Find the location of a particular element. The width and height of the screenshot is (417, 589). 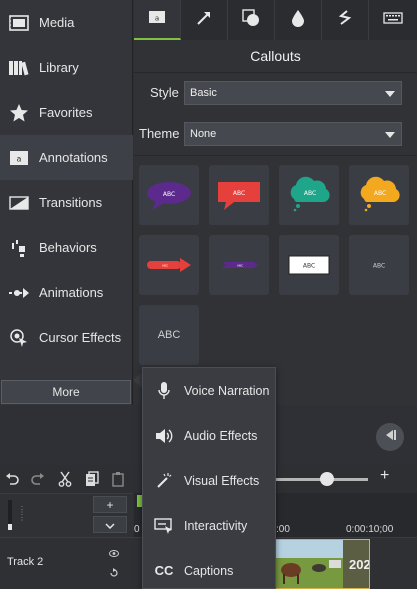

sidebar-item-library: Library is located at coordinates (66, 67).